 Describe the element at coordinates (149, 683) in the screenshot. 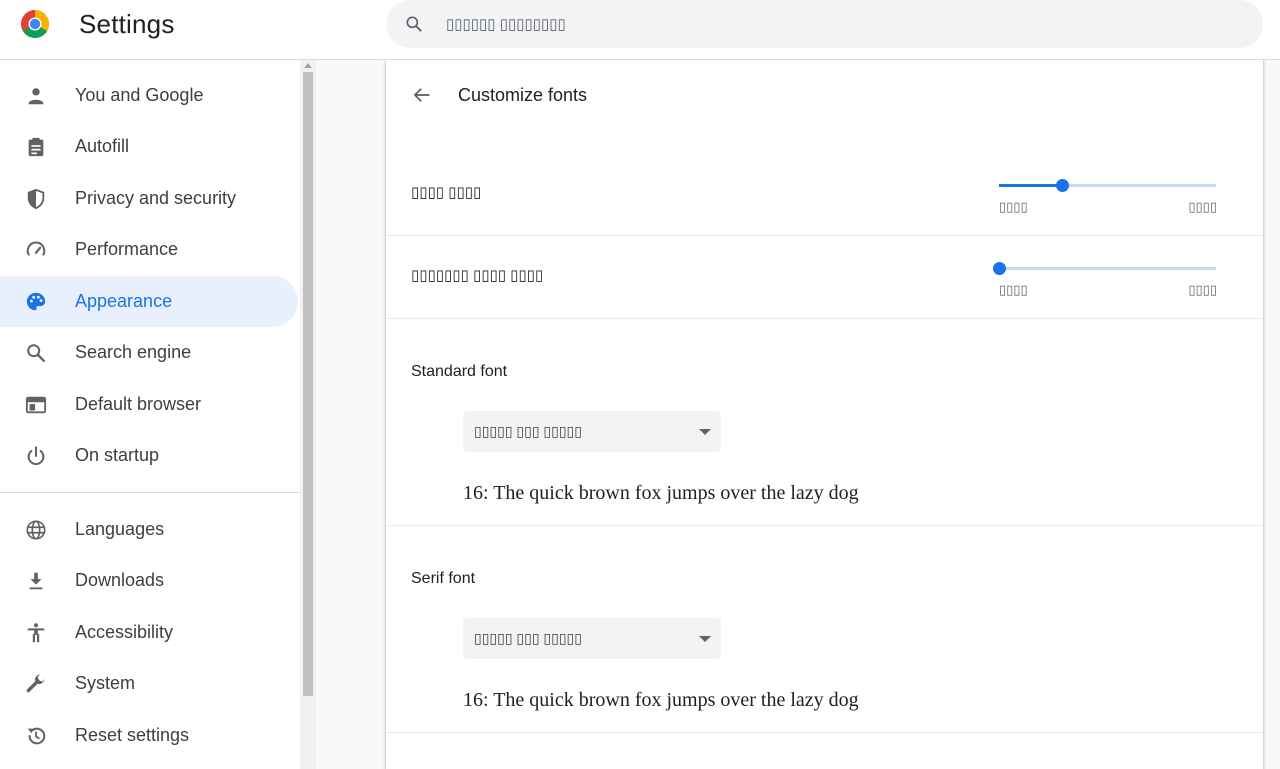

I see `sidebar-item-system: System` at that location.